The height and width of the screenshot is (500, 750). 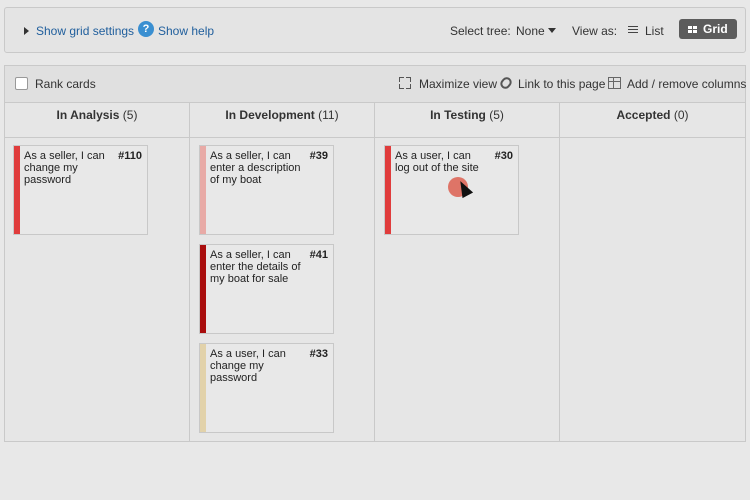 I want to click on view-grid-button: Grid, so click(x=708, y=29).